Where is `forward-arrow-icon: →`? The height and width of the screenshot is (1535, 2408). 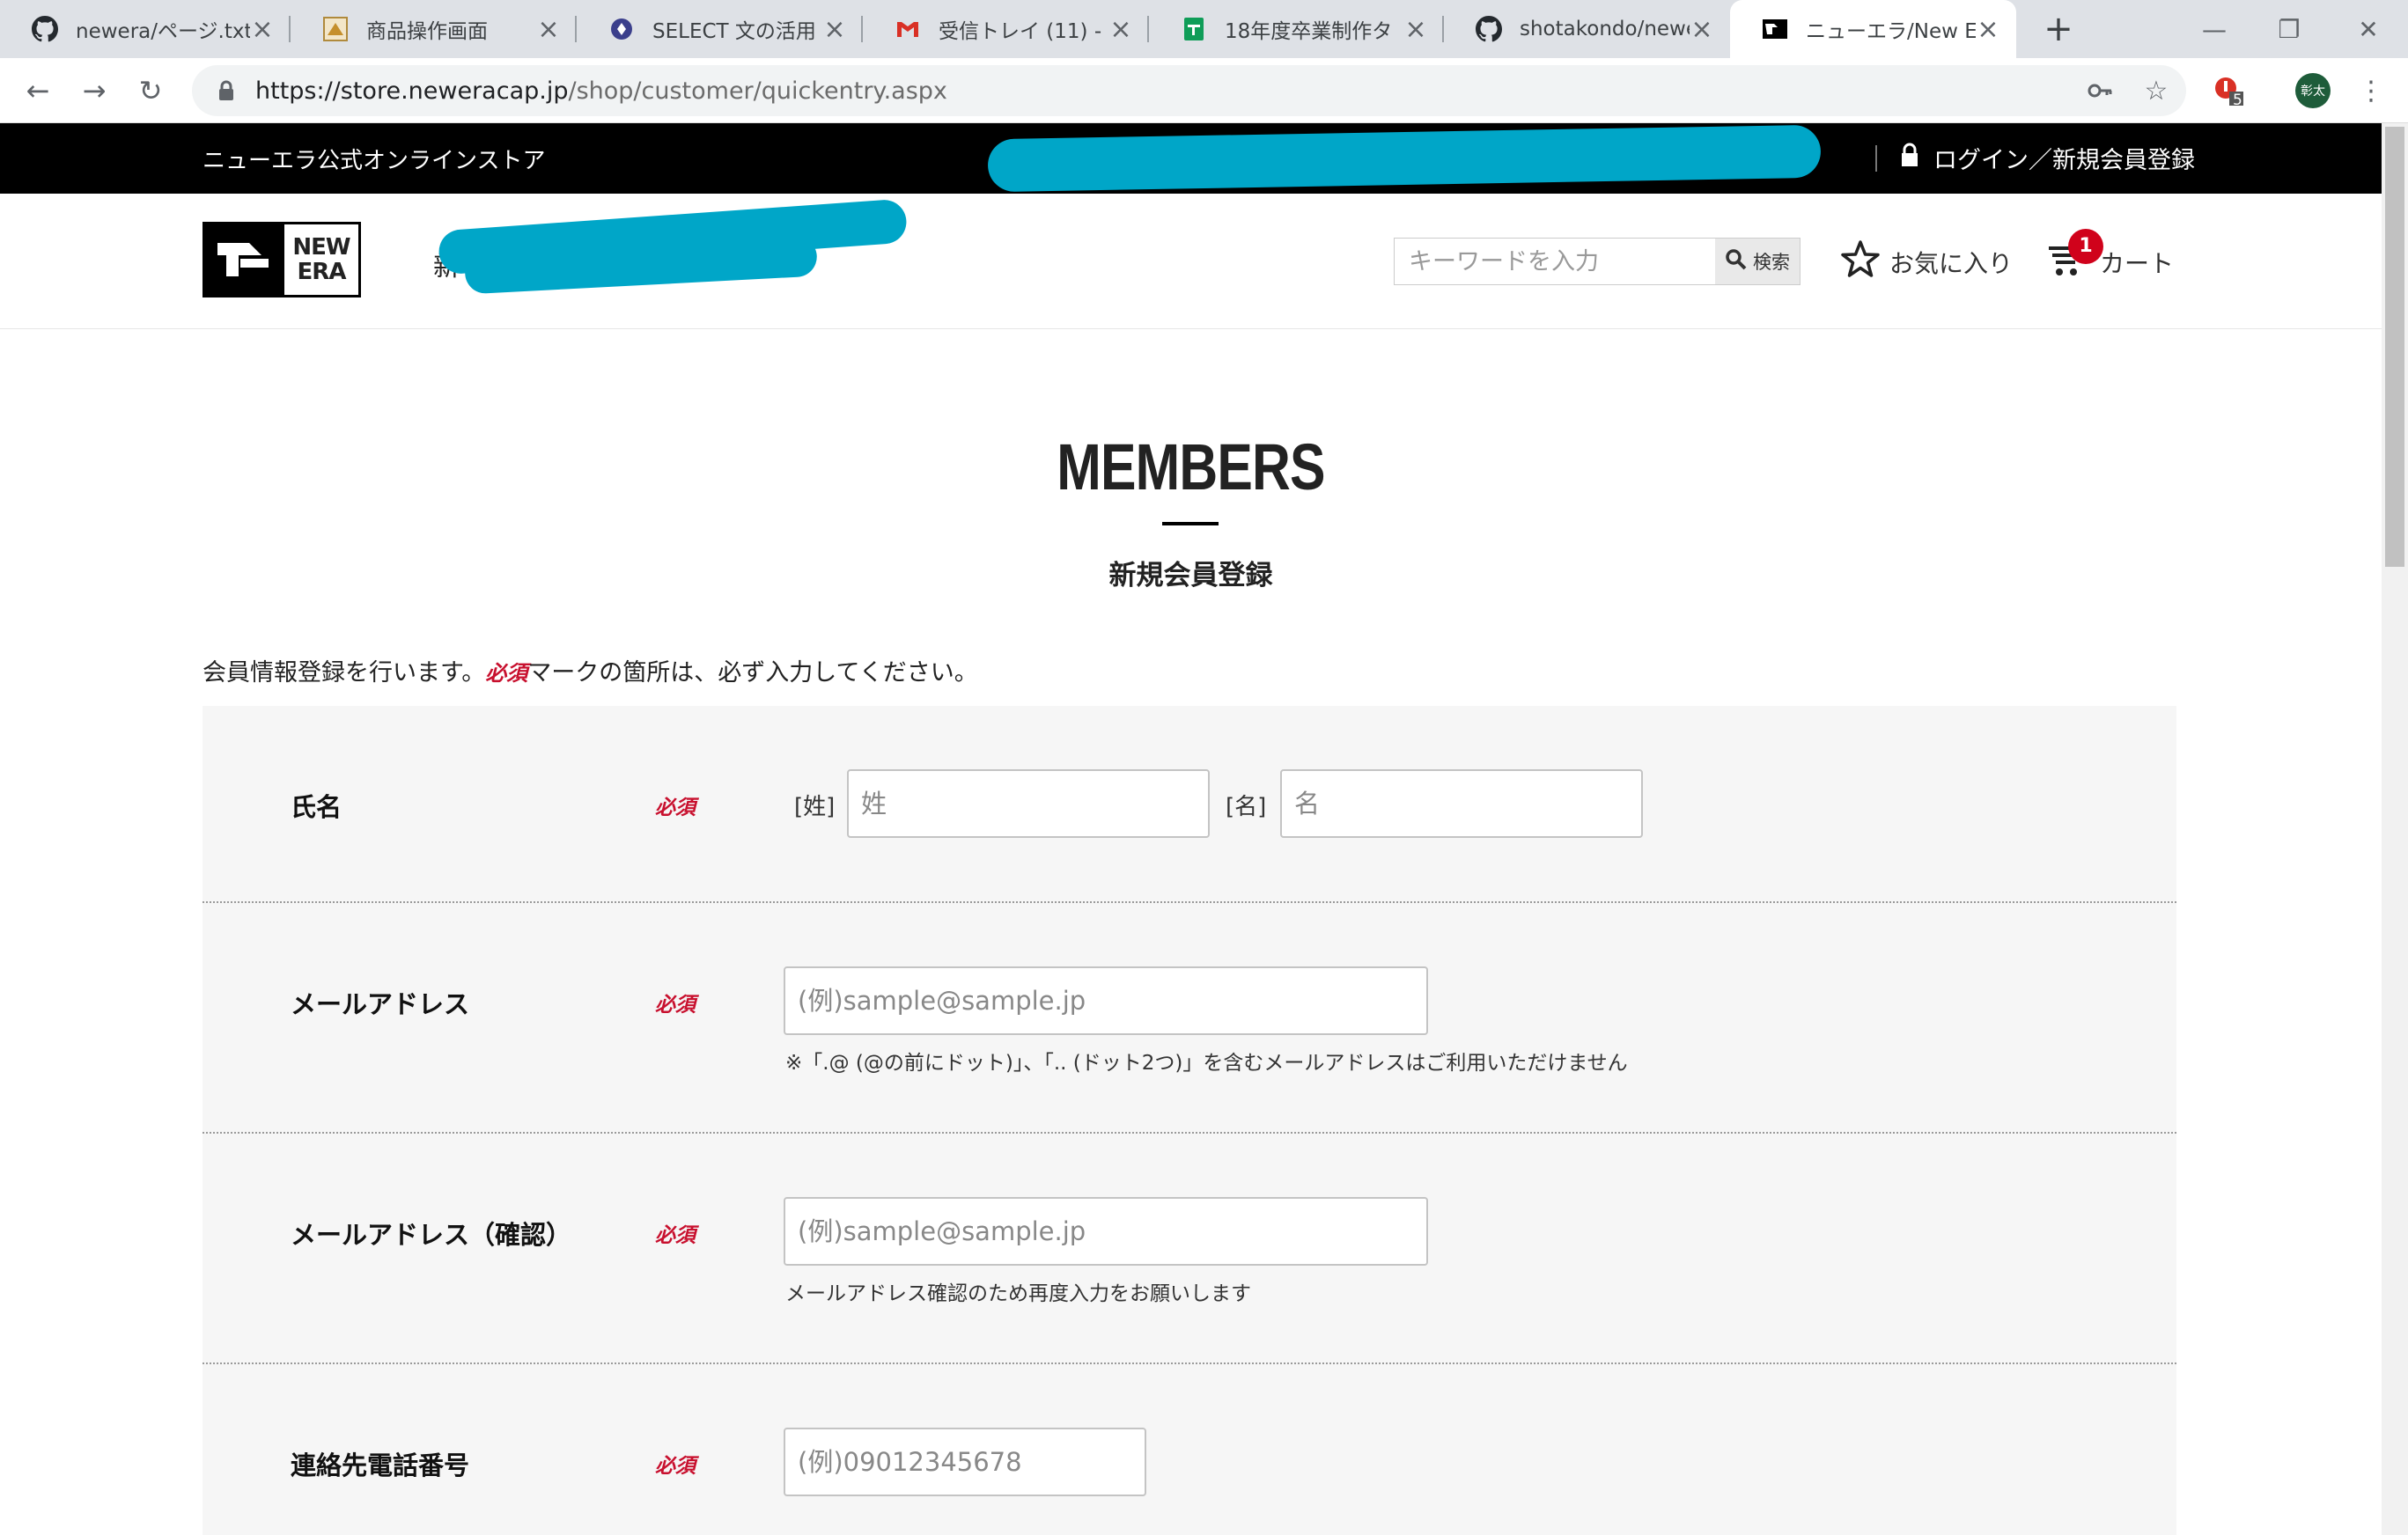
forward-arrow-icon: → is located at coordinates (94, 90).